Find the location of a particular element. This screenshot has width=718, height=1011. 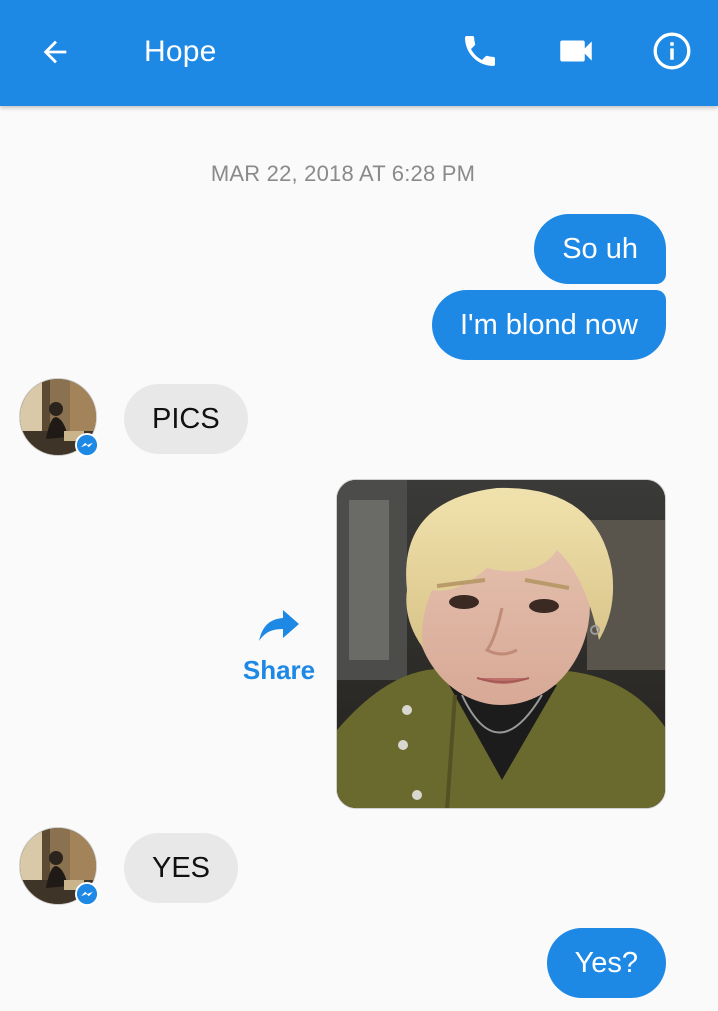

conversation-info-button is located at coordinates (672, 51).